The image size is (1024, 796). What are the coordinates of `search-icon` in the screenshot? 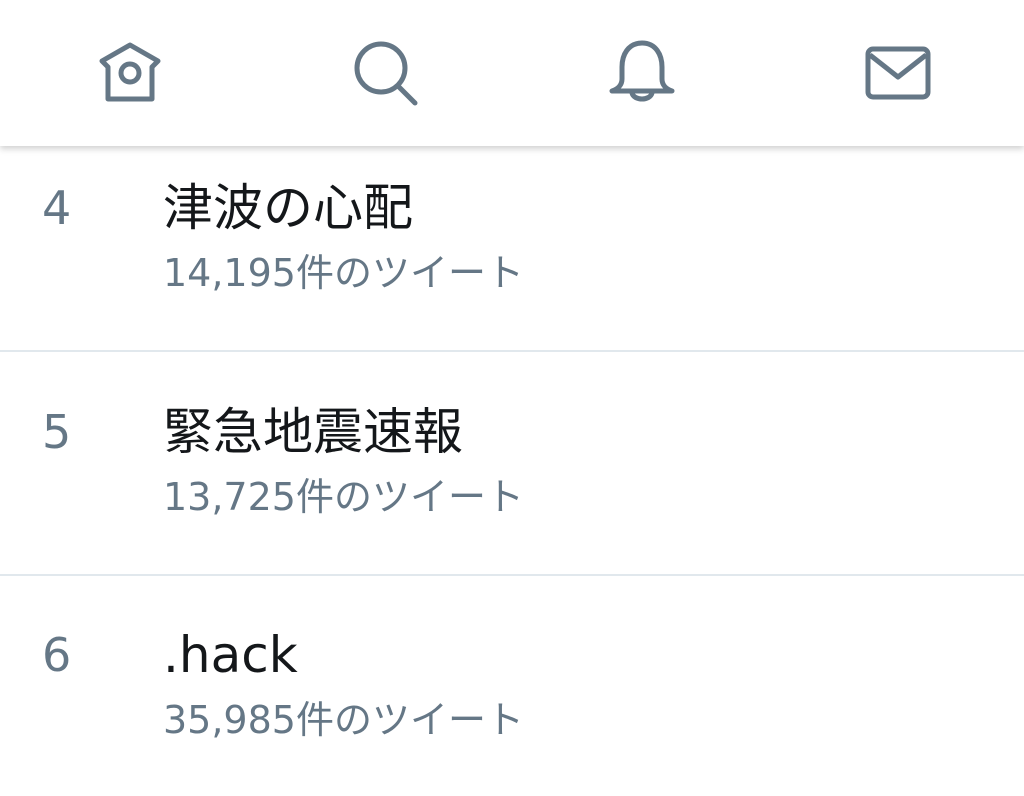 It's located at (386, 73).